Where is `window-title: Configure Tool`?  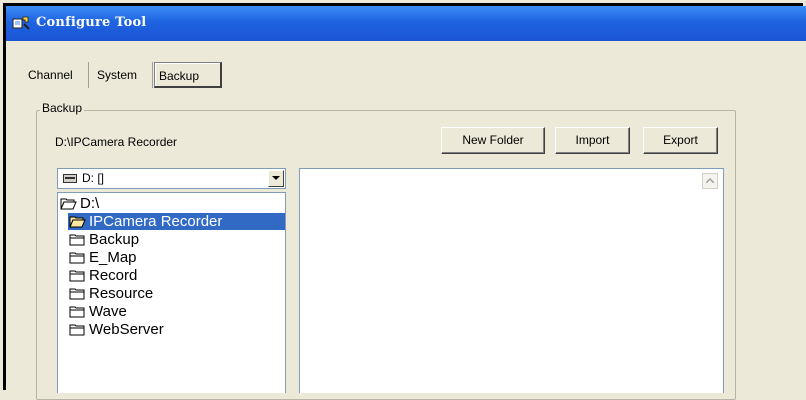 window-title: Configure Tool is located at coordinates (91, 22).